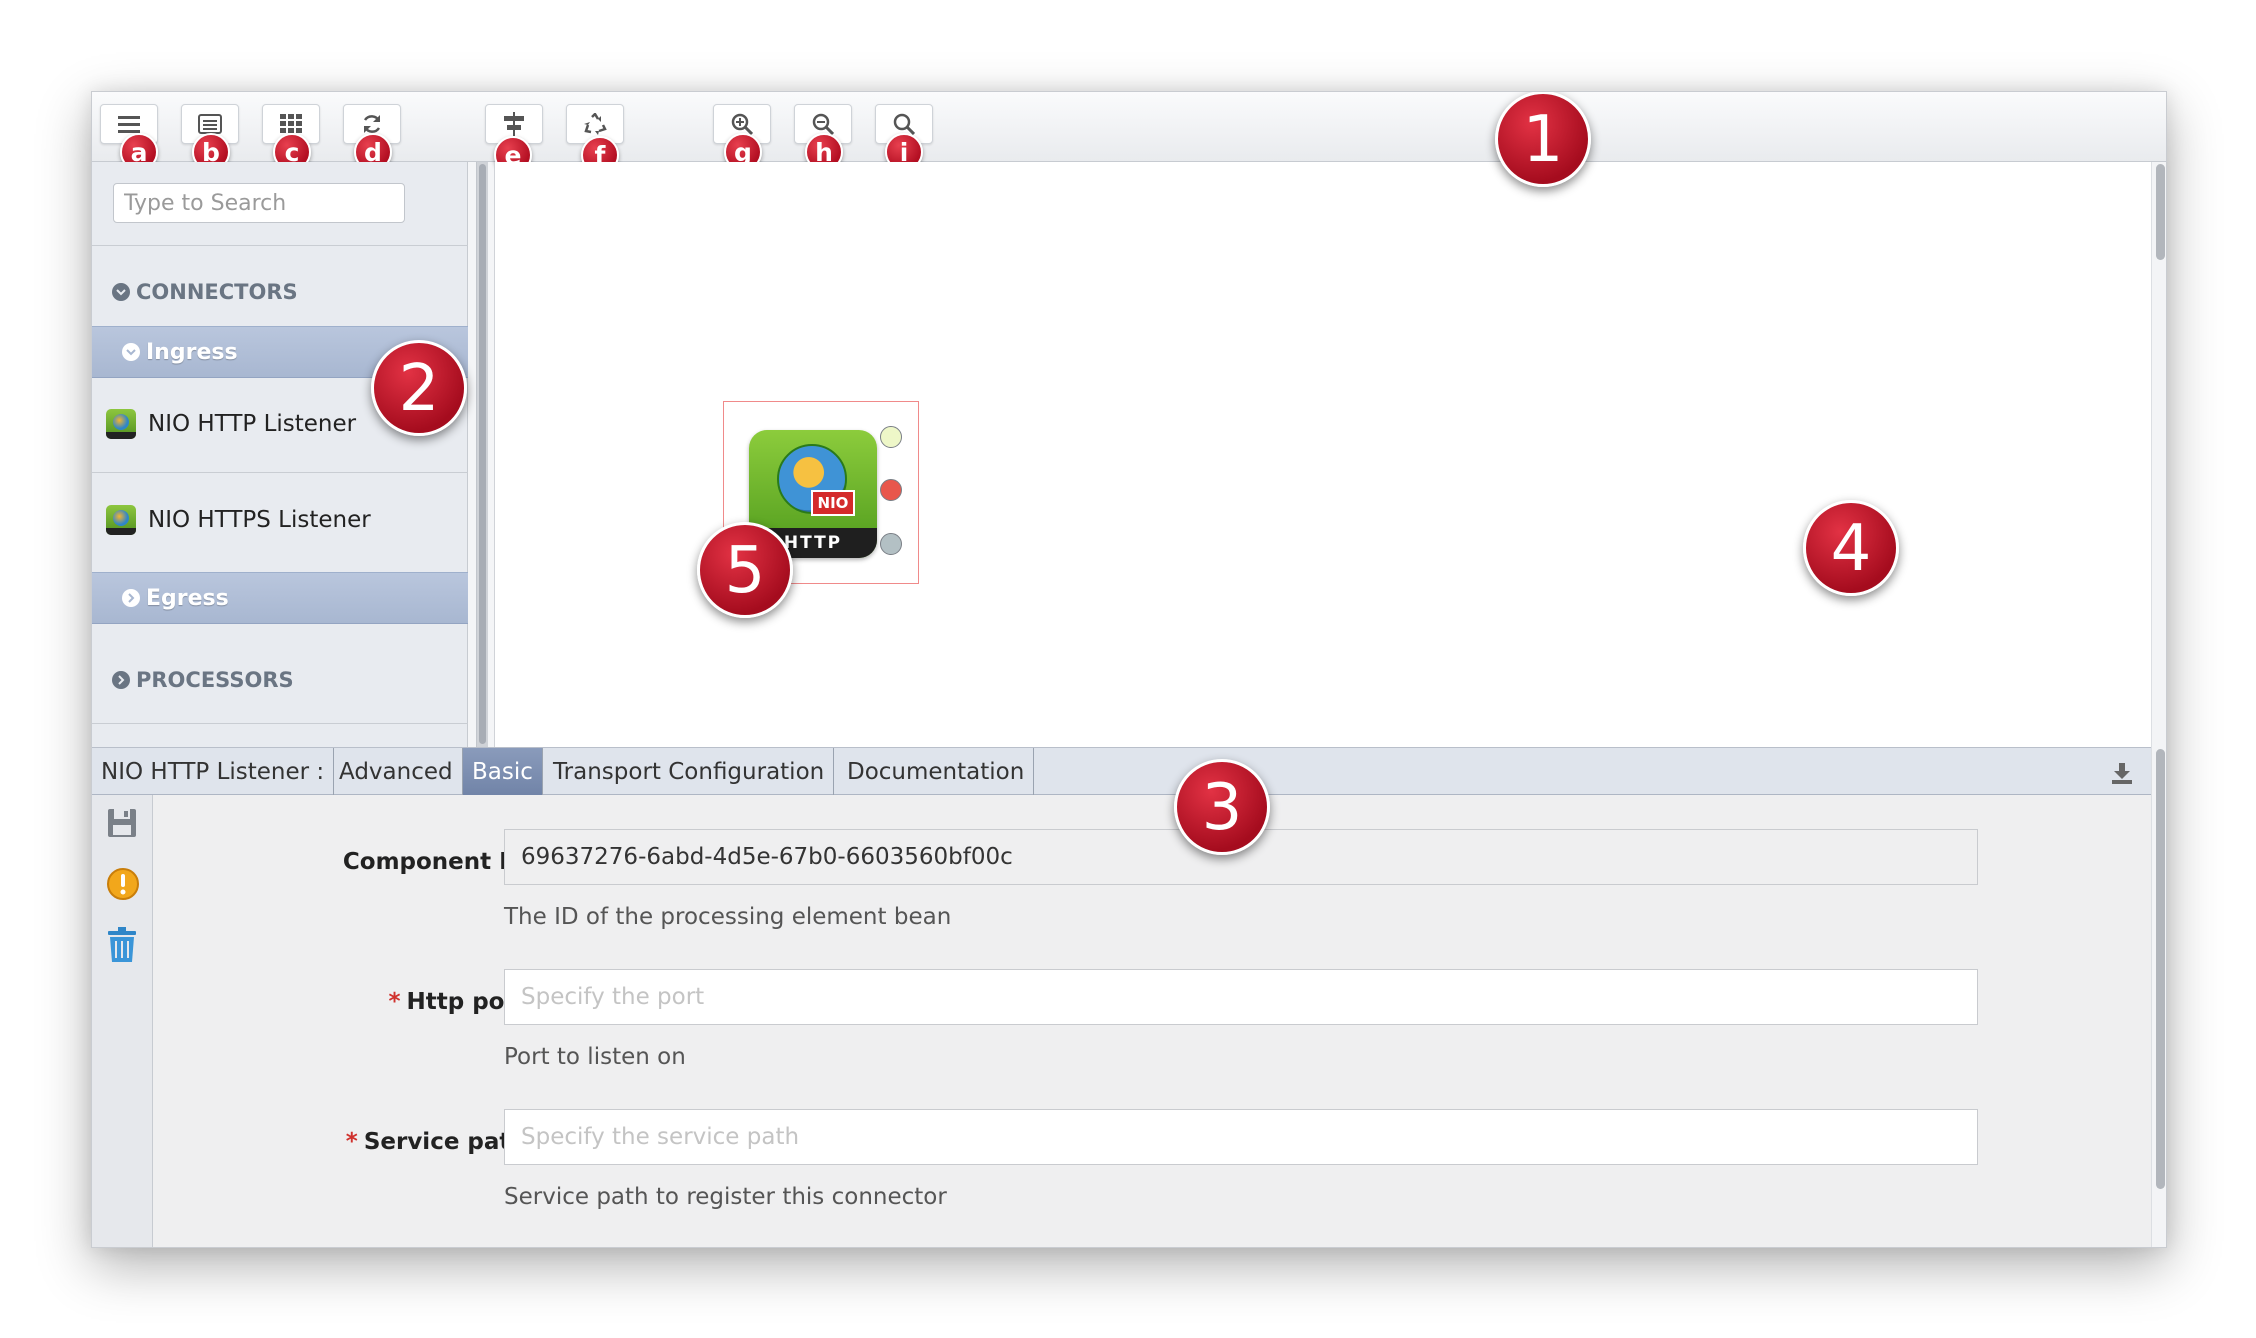 The width and height of the screenshot is (2256, 1338). Describe the element at coordinates (259, 203) in the screenshot. I see `search-input` at that location.